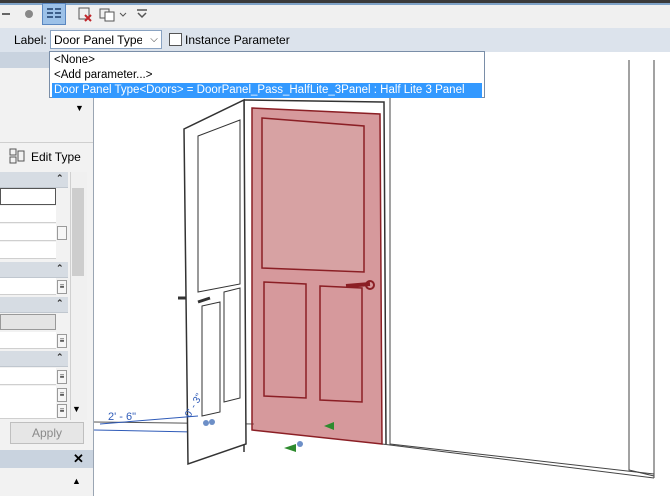 Image resolution: width=670 pixels, height=496 pixels. What do you see at coordinates (76, 481) in the screenshot?
I see `scroll-up-icon: ▲` at bounding box center [76, 481].